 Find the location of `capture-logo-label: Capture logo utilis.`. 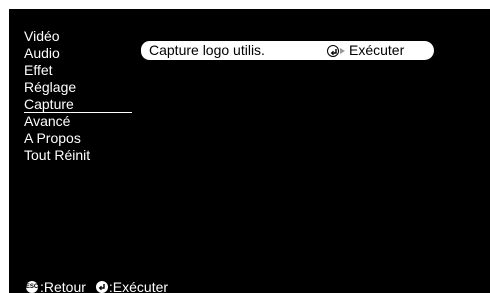

capture-logo-label: Capture logo utilis. is located at coordinates (207, 50).